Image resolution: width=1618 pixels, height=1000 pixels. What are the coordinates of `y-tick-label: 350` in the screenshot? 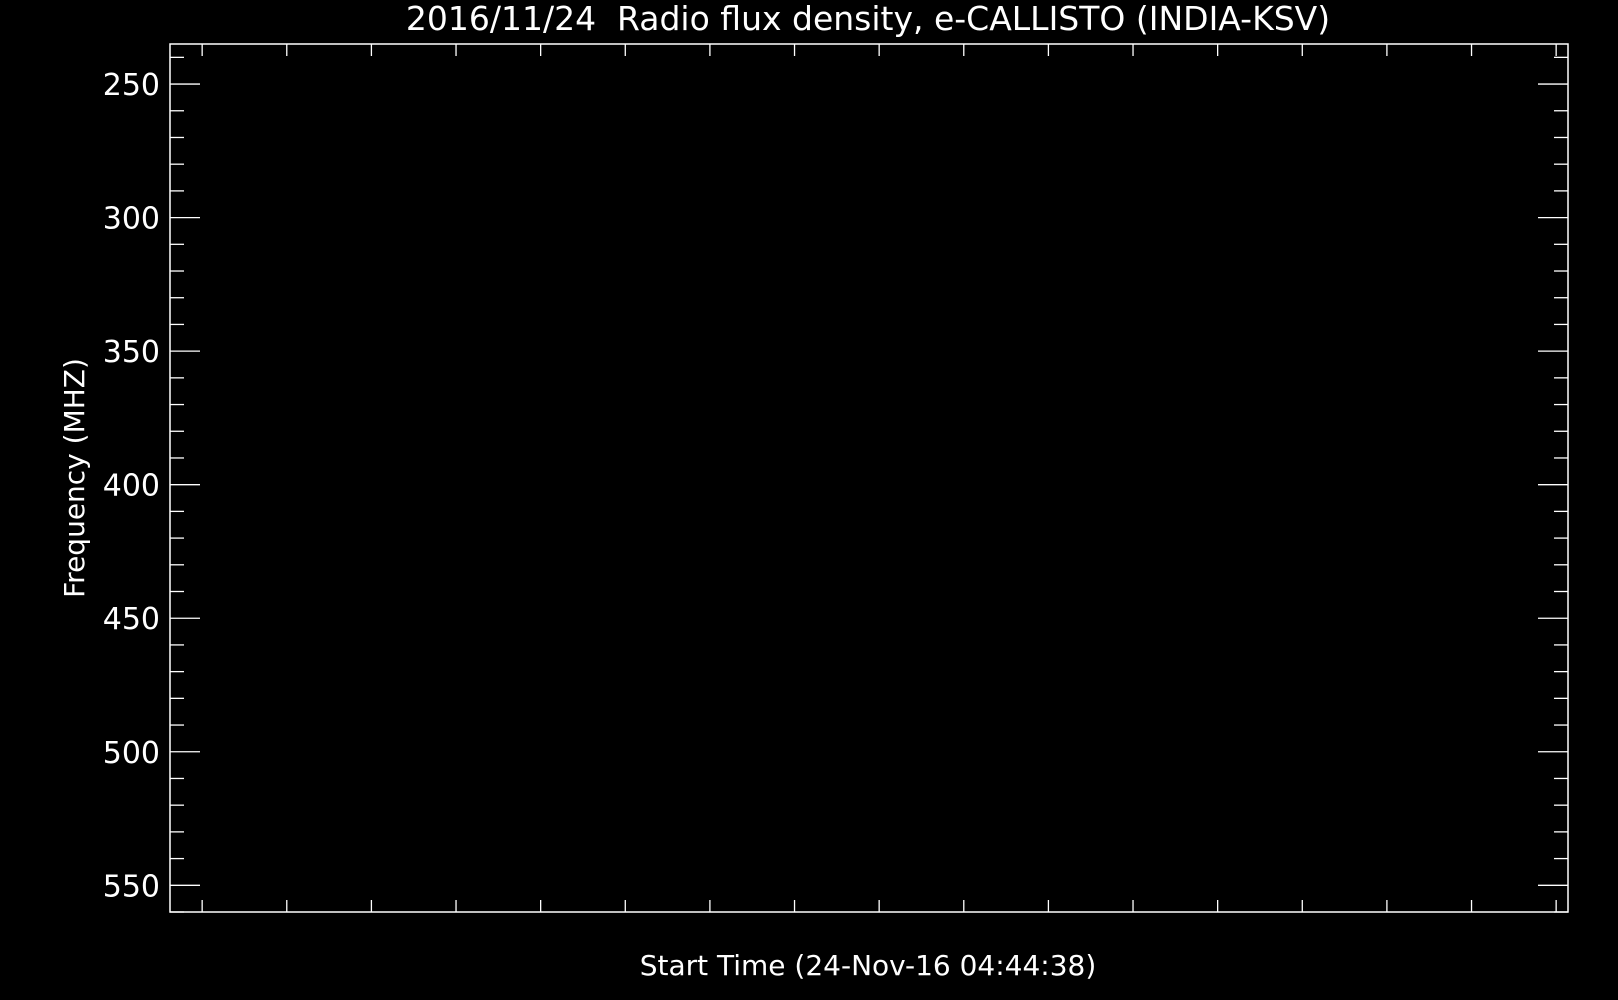 It's located at (131, 352).